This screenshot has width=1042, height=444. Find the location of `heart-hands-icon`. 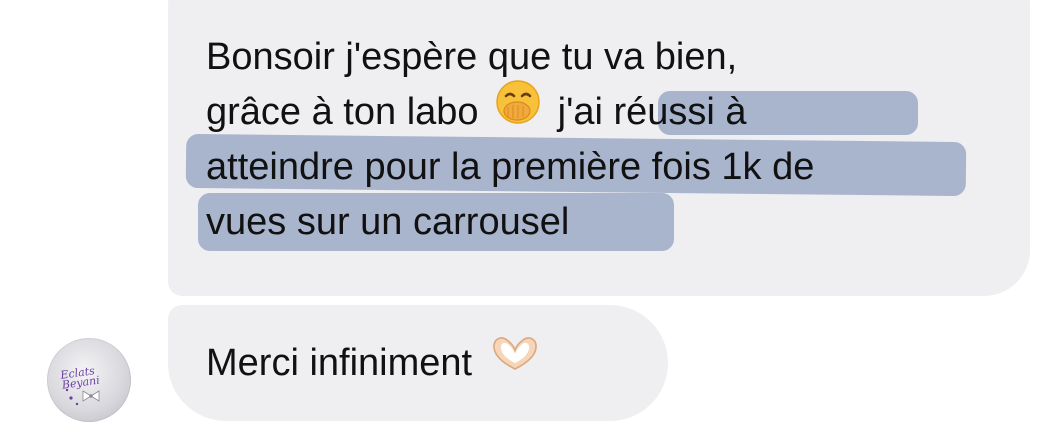

heart-hands-icon is located at coordinates (515, 361).